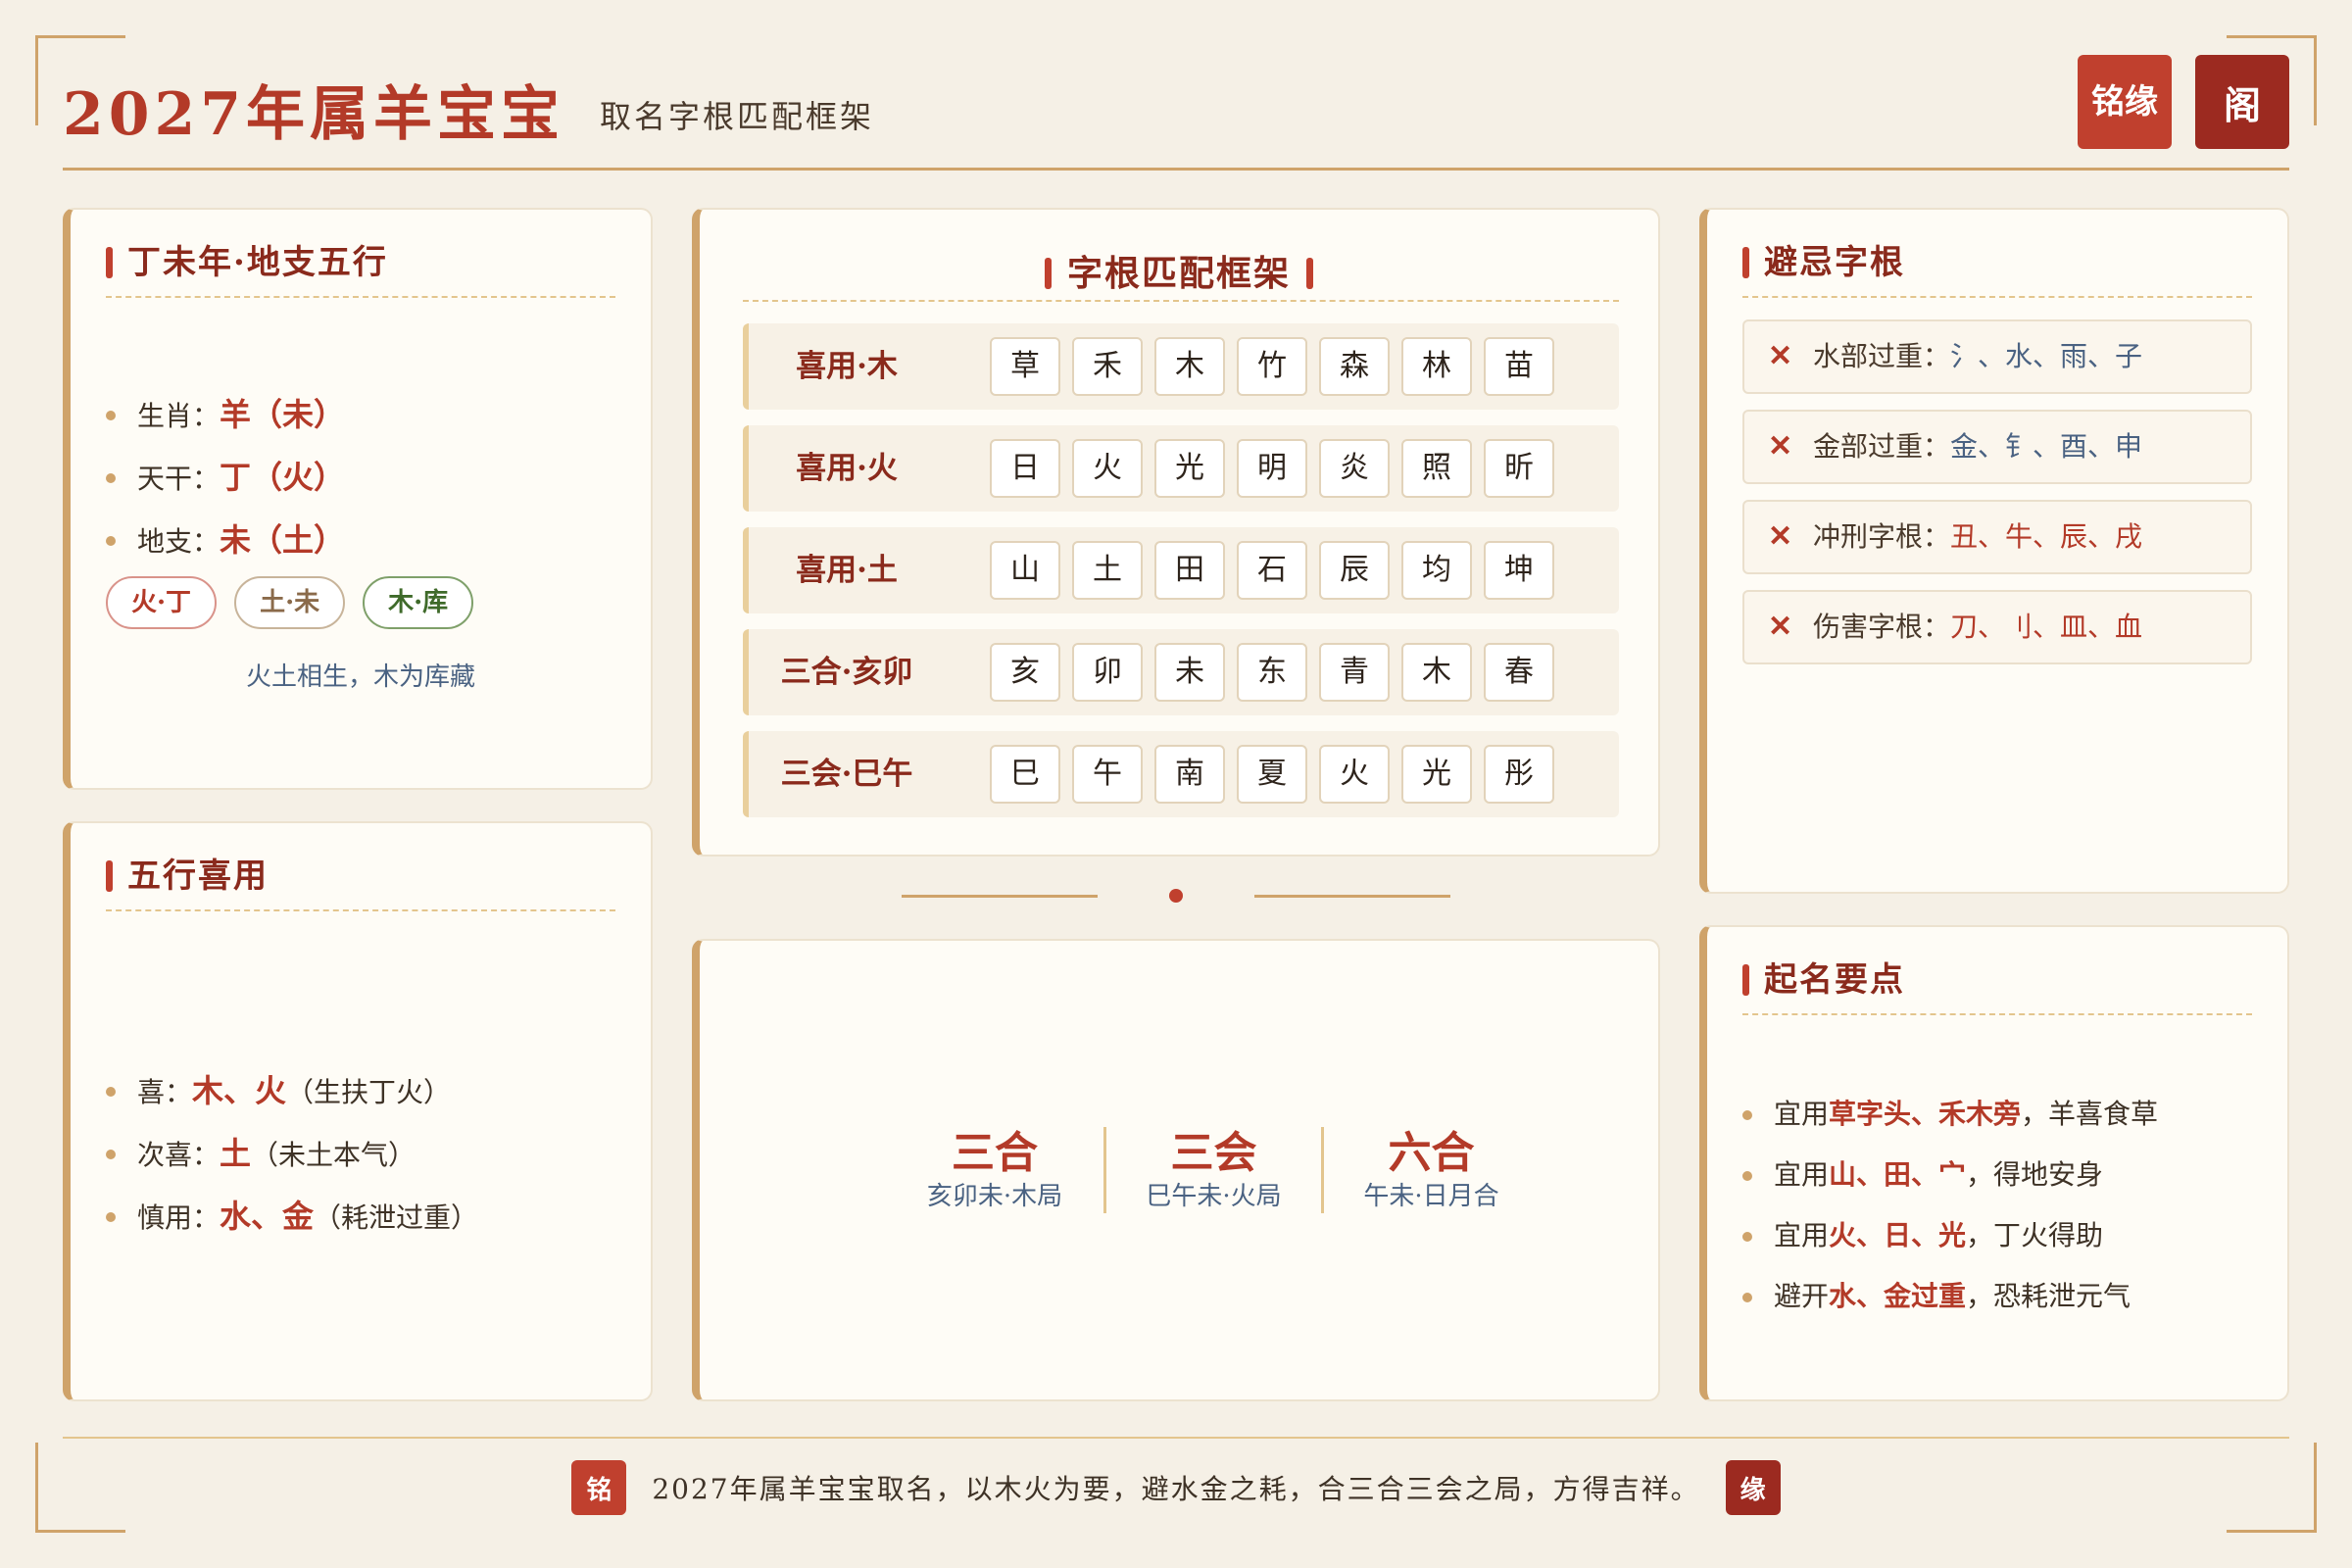 This screenshot has width=2352, height=1568. I want to click on row-label: 喜用·土, so click(847, 570).